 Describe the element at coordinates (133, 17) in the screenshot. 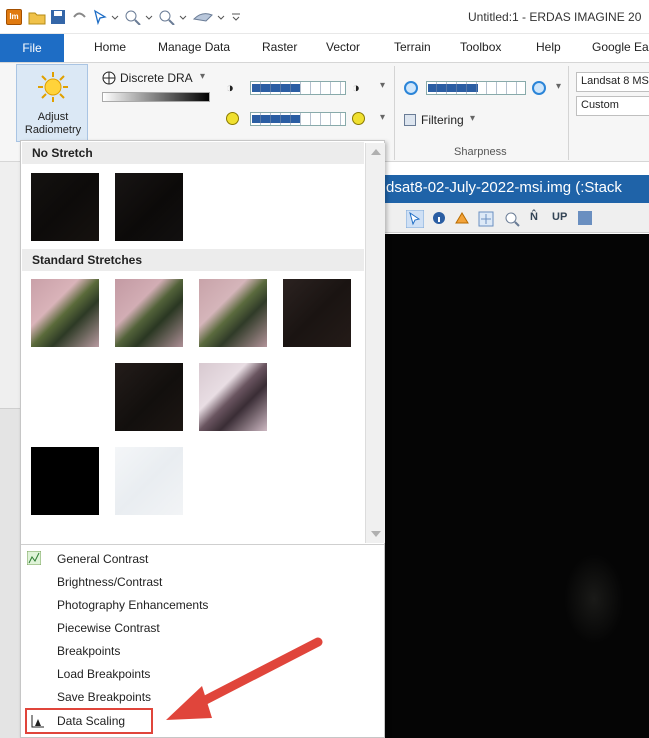

I see `zoom-in-icon` at that location.